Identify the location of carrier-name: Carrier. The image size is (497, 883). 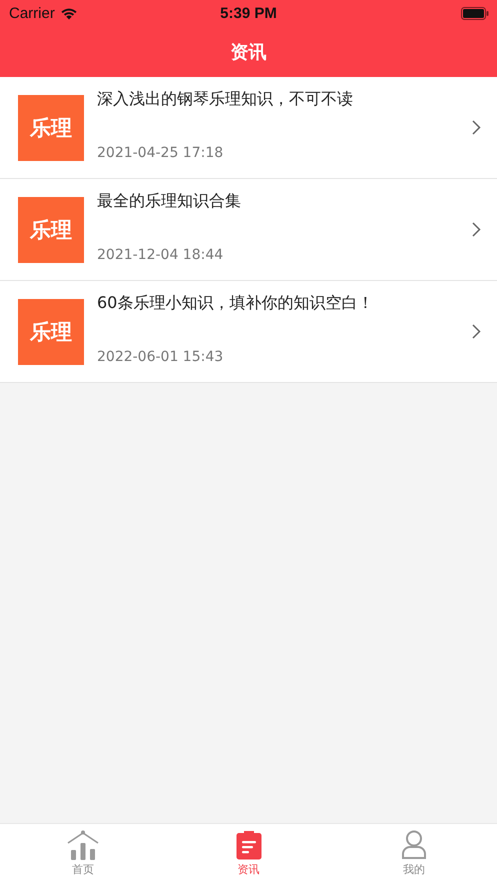
(32, 13).